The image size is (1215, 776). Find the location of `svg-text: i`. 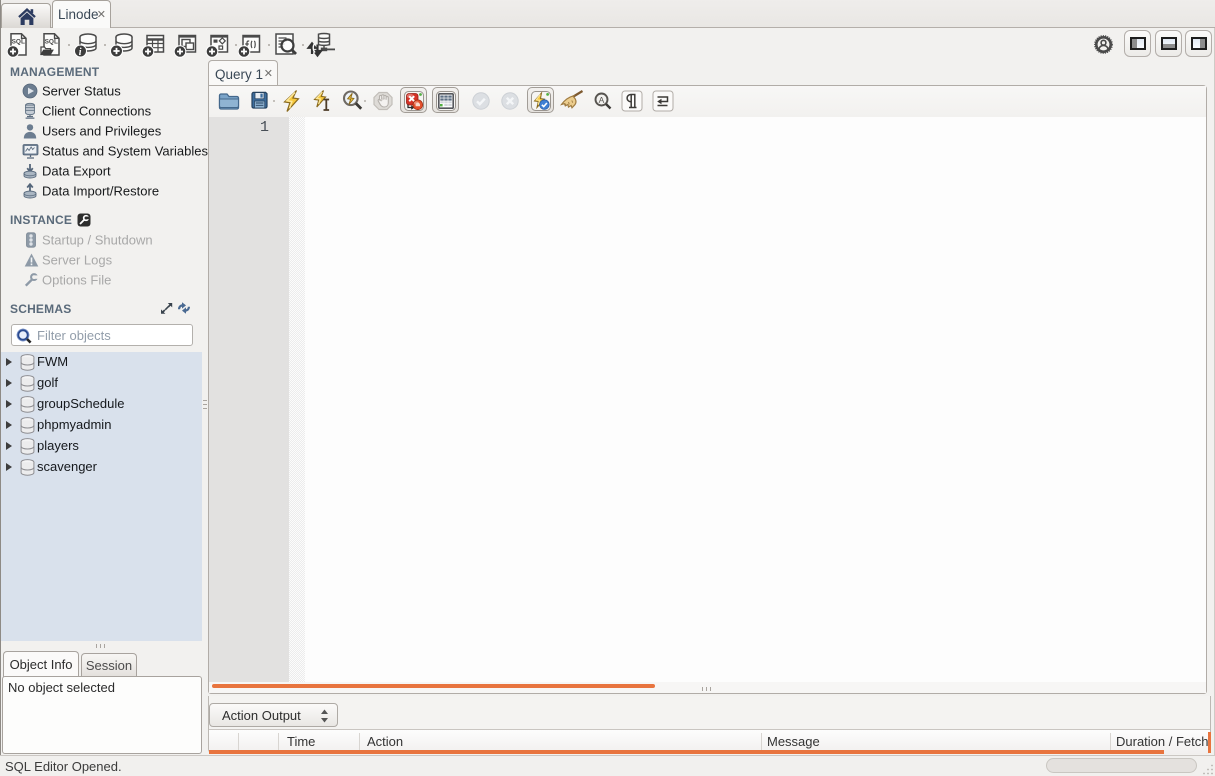

svg-text: i is located at coordinates (80, 52).